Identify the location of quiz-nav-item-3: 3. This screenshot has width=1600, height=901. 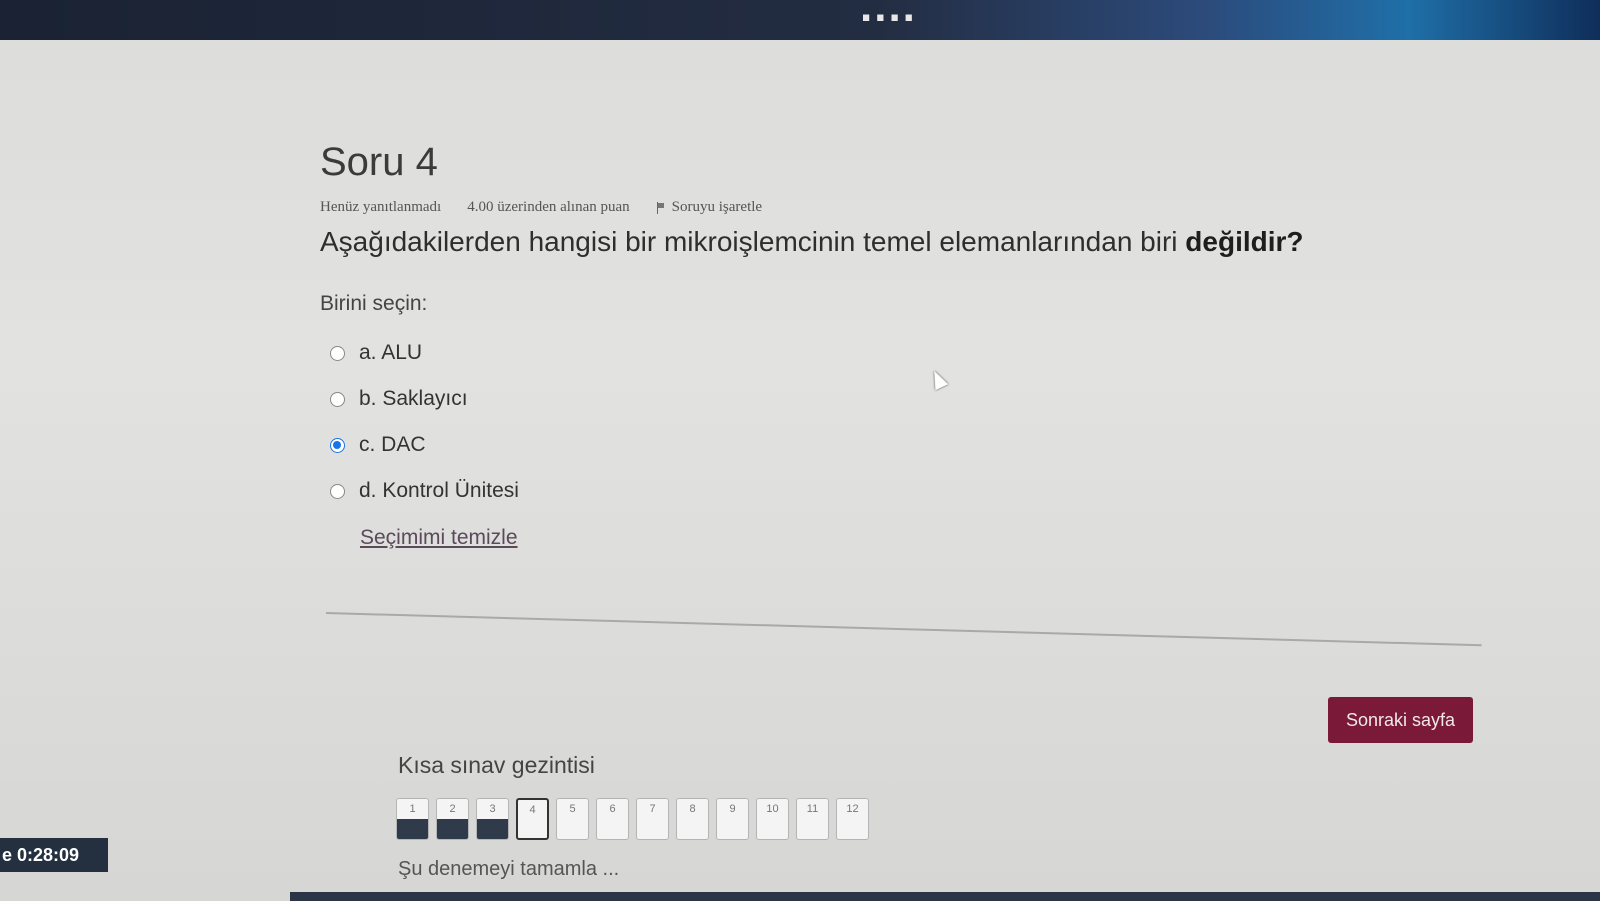
(492, 819).